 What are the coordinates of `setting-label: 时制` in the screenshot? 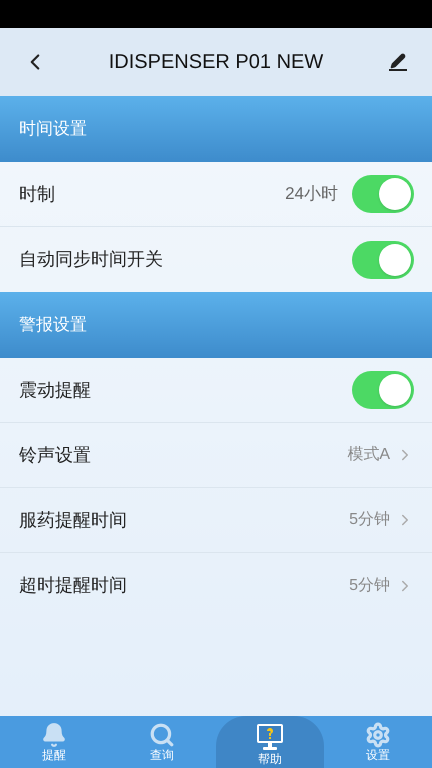 It's located at (37, 194).